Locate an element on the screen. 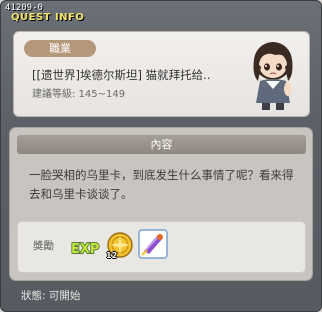 The image size is (322, 312). window-title: QUEST INFO is located at coordinates (48, 17).